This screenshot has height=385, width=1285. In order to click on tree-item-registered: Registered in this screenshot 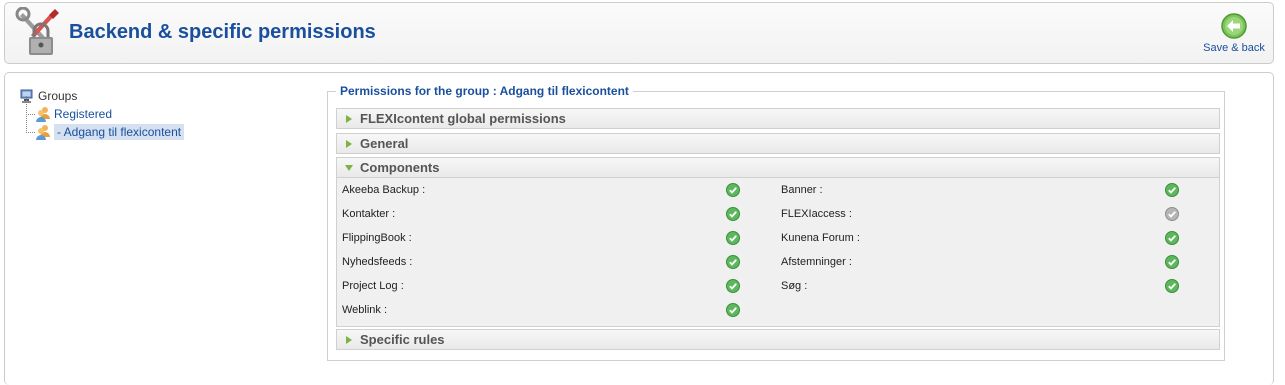, I will do `click(101, 109)`.